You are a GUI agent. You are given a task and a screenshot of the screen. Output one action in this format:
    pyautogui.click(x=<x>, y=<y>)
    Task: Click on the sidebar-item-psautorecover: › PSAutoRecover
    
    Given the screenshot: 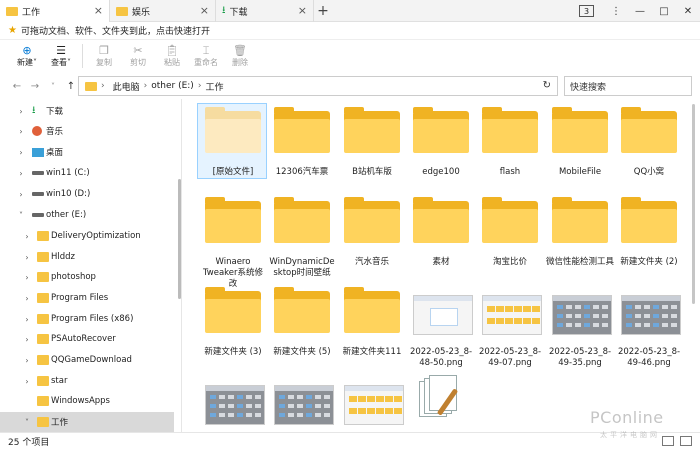 What is the action you would take?
    pyautogui.click(x=87, y=339)
    